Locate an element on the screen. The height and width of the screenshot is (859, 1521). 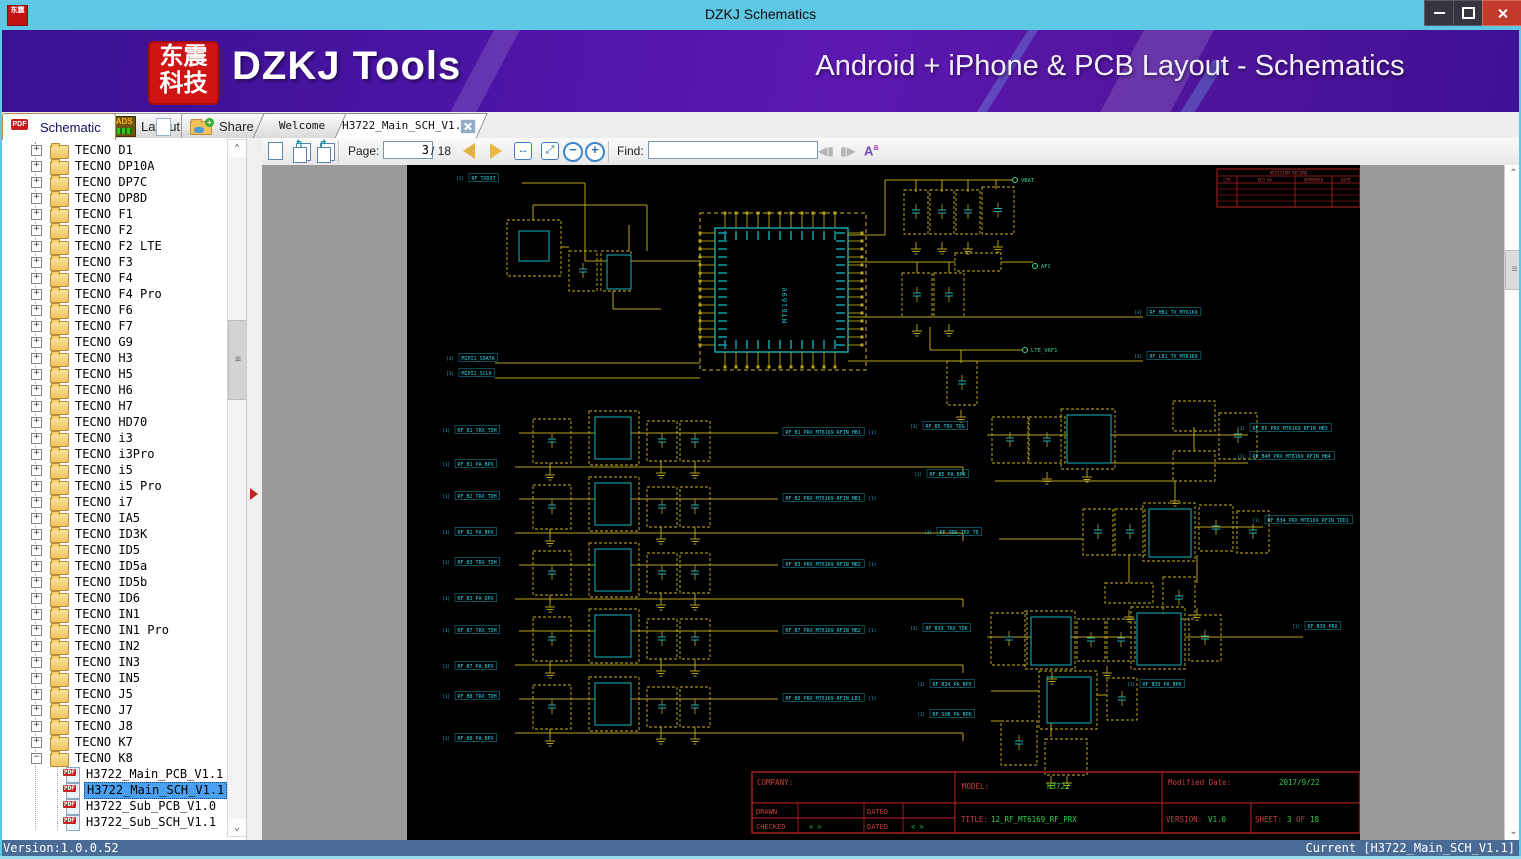
tree-folder-row: + TECNO J7 is located at coordinates (112, 710).